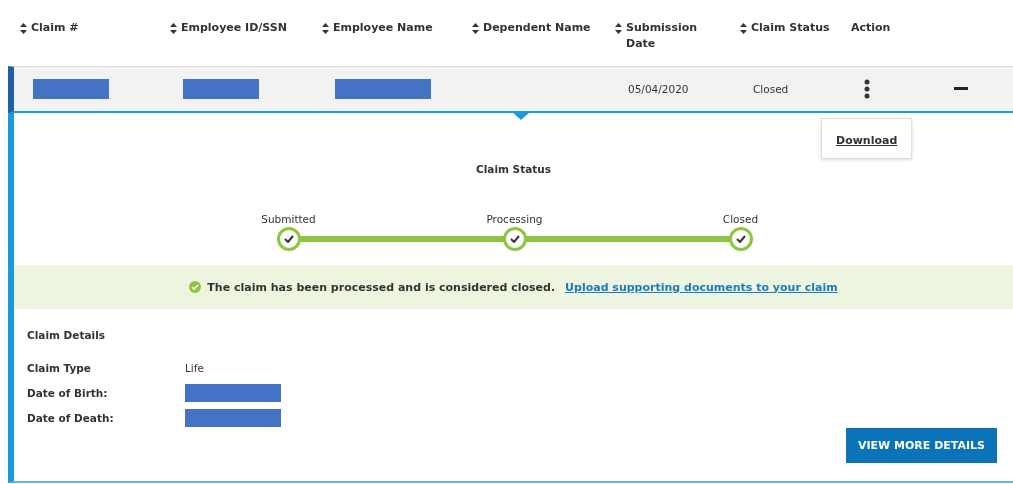 This screenshot has width=1013, height=484. I want to click on download-link: Download, so click(867, 140).